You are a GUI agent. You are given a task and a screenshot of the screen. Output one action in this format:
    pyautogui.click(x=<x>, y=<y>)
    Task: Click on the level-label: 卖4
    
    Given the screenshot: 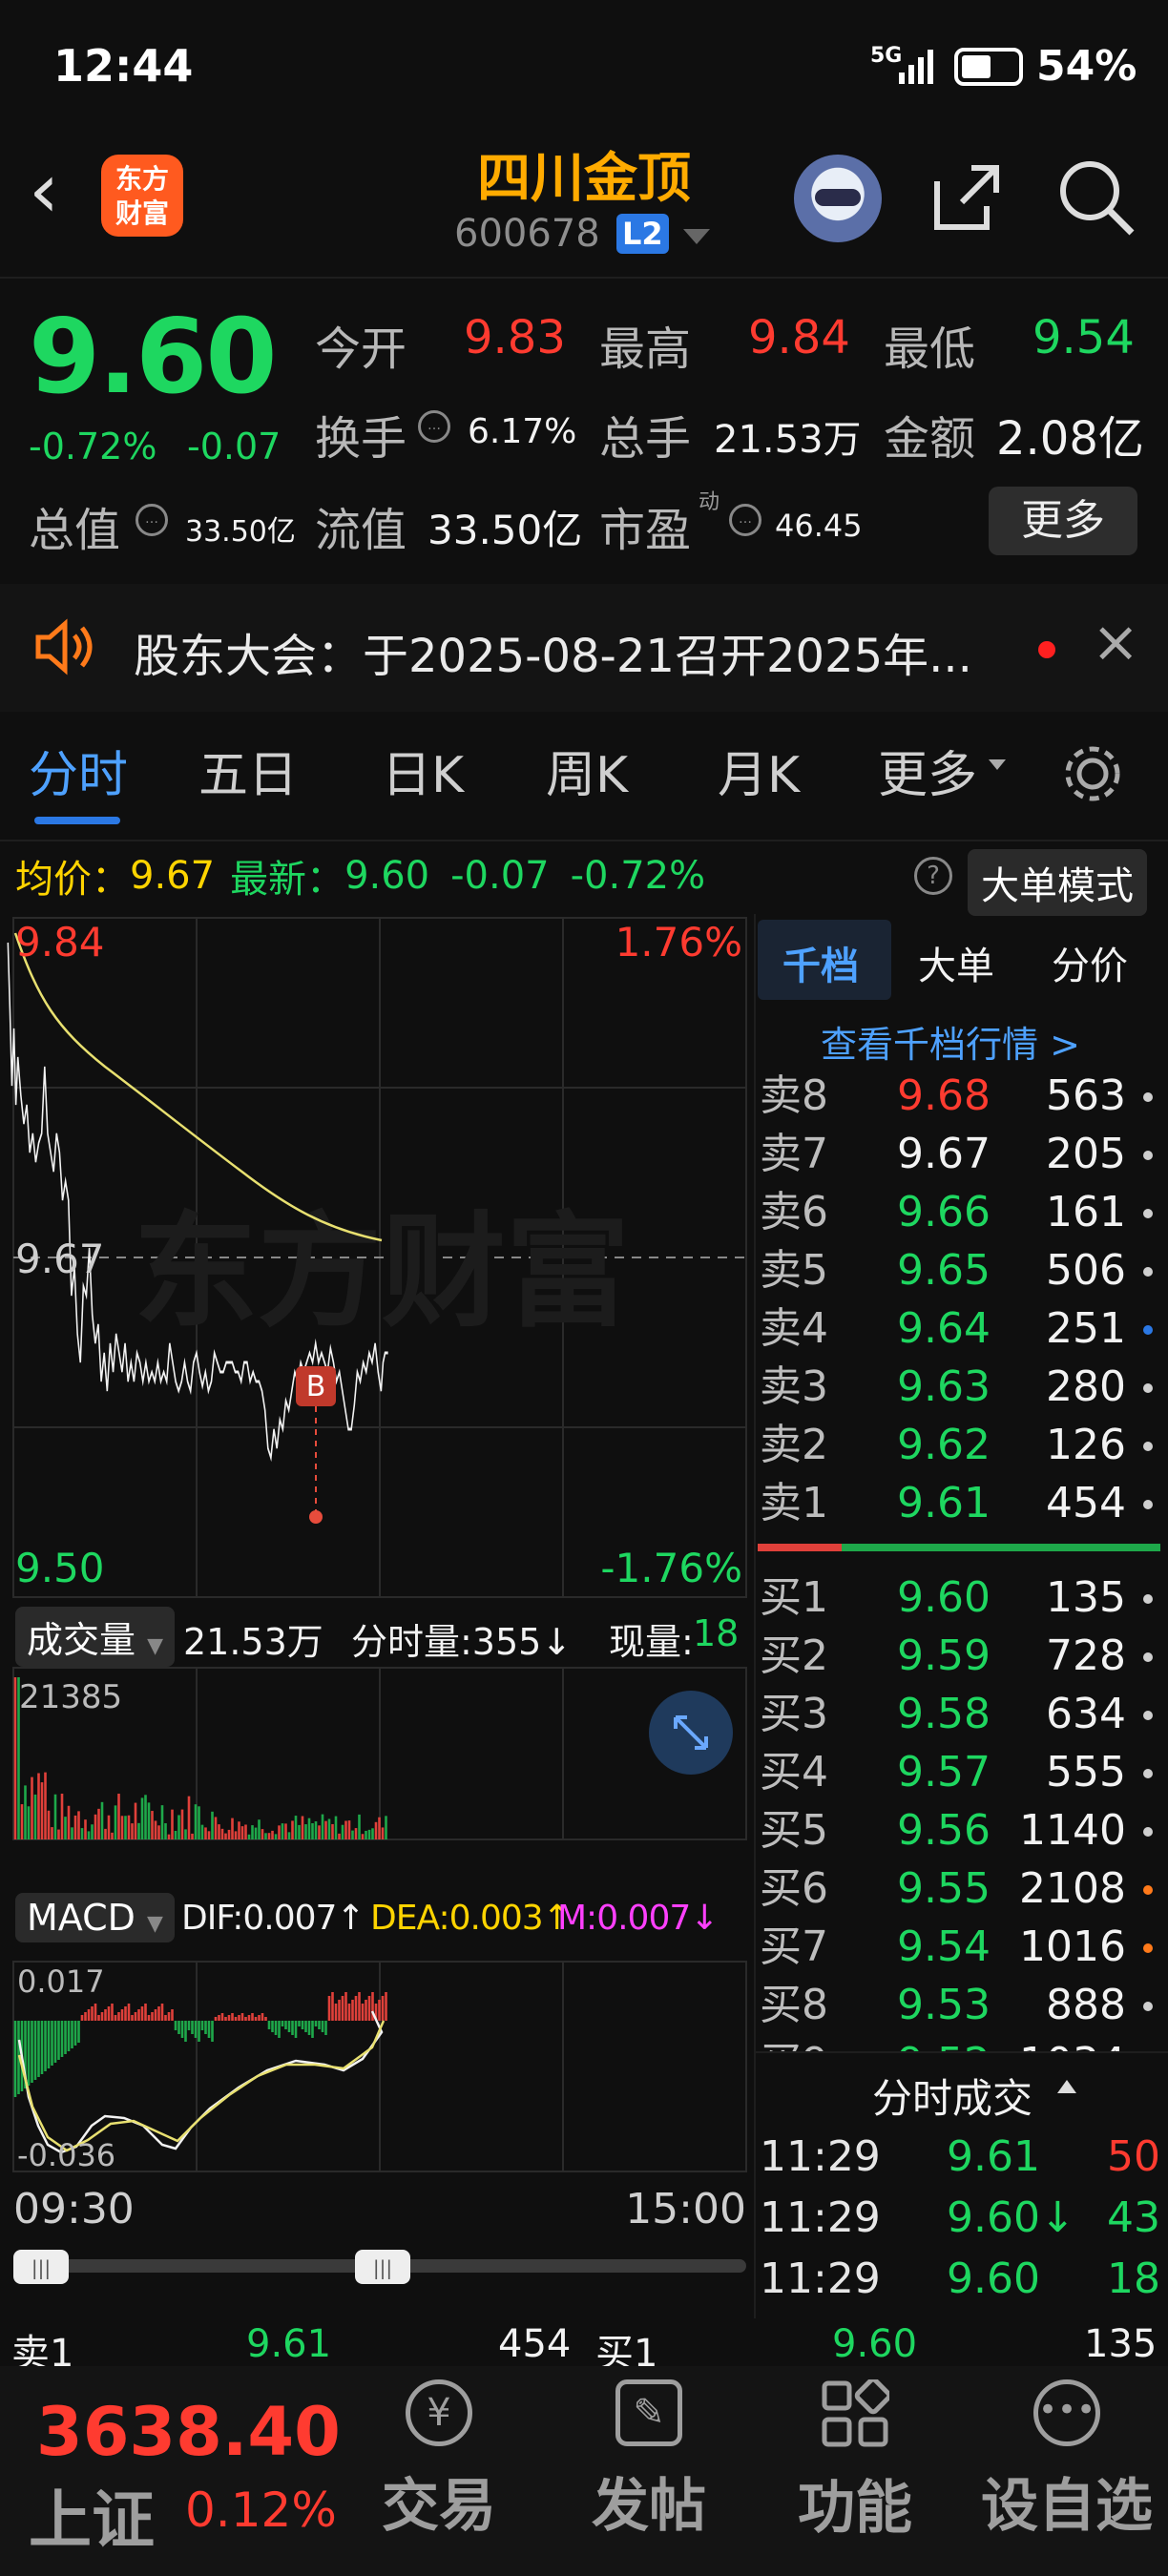 What is the action you would take?
    pyautogui.click(x=794, y=1328)
    